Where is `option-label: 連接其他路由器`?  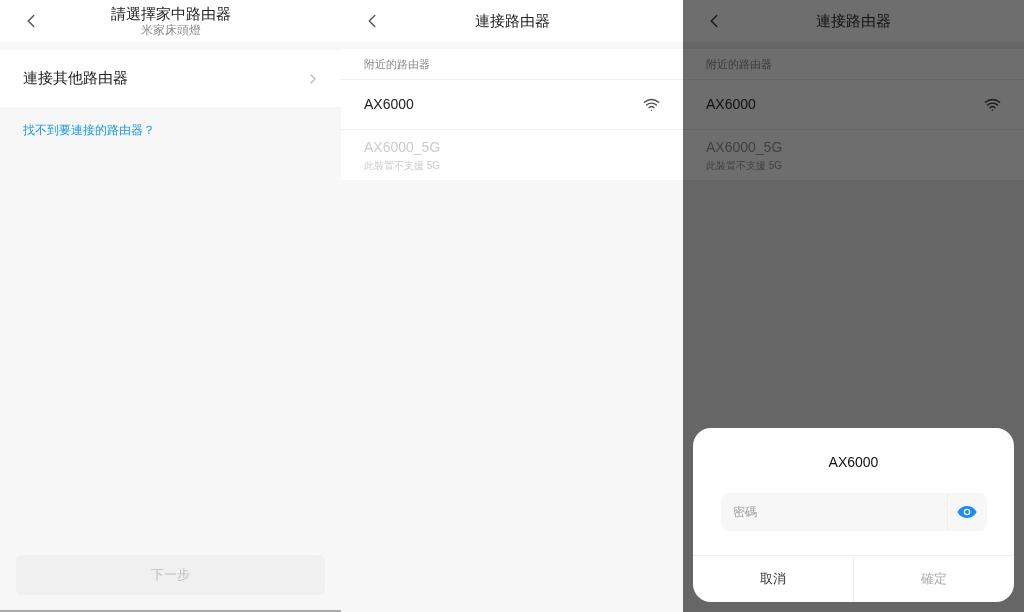 option-label: 連接其他路由器 is located at coordinates (75, 78).